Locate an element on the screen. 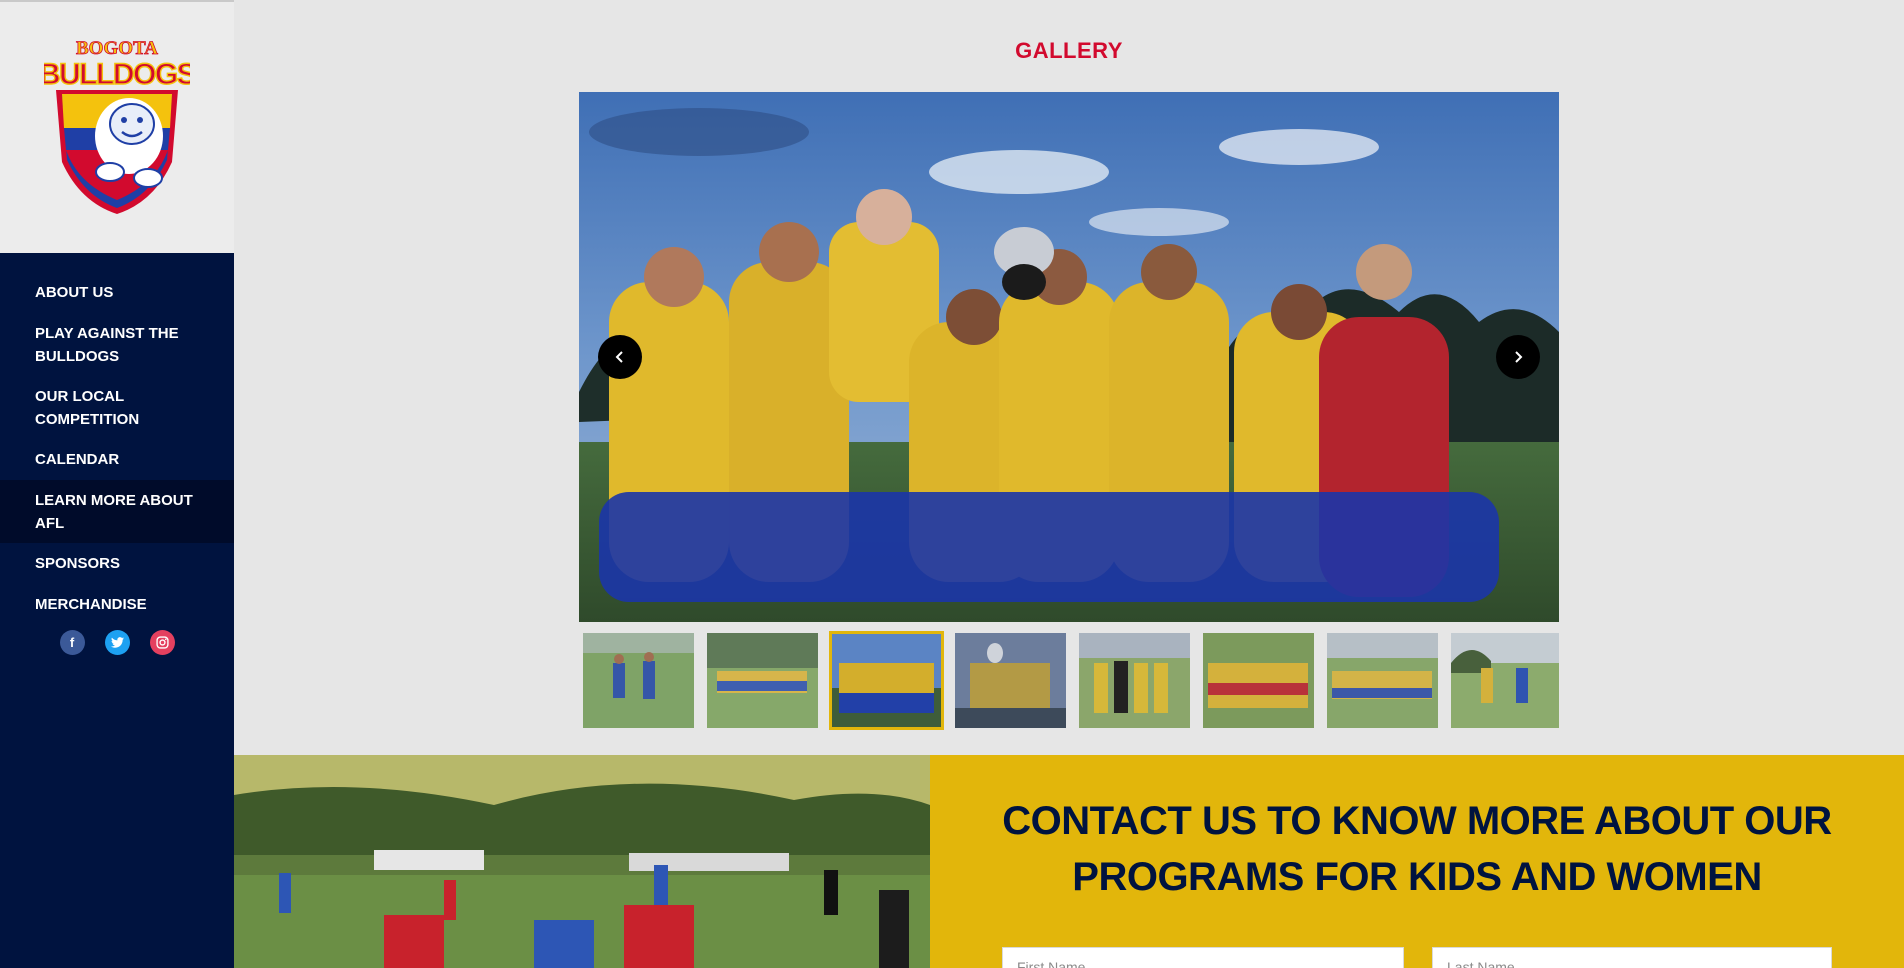 The height and width of the screenshot is (968, 1904). match-photo-image is located at coordinates (582, 861).